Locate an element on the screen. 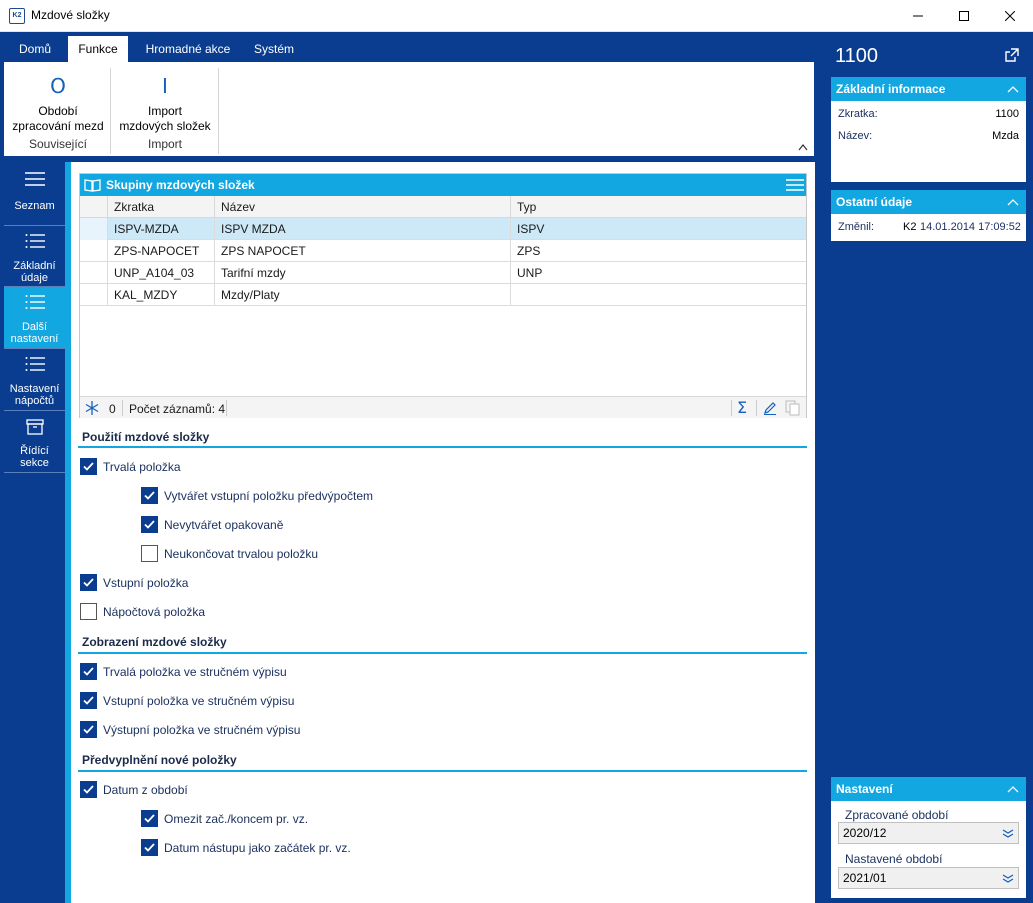  ribbon-tabs: Domů Funkce Hromadné akce Systém is located at coordinates (409, 49).